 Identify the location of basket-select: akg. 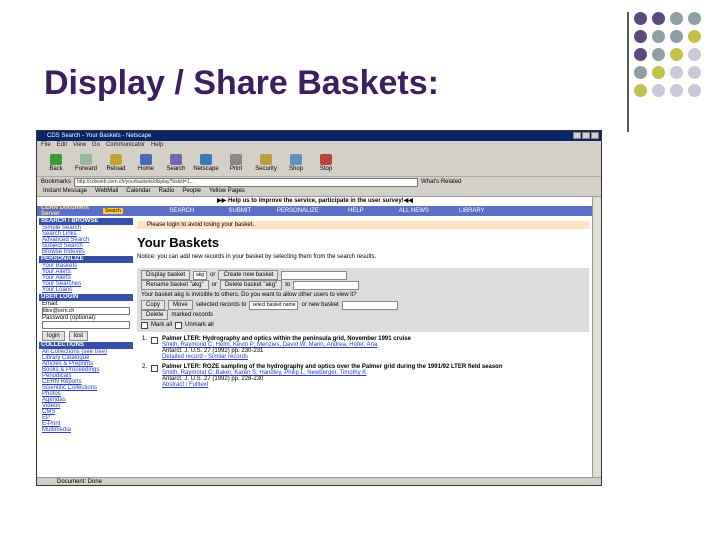
(200, 275).